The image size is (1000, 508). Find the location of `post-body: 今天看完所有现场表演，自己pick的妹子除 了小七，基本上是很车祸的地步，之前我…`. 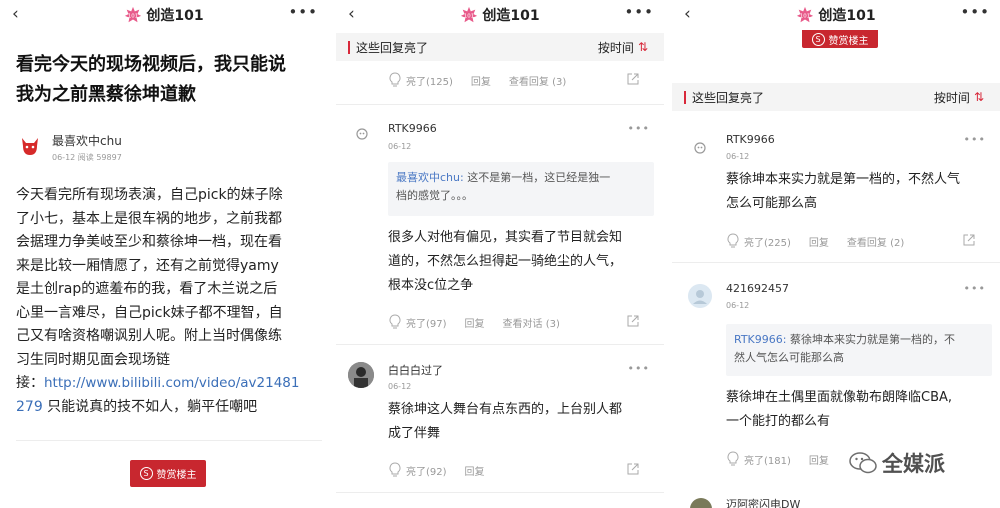

post-body: 今天看完所有现场表演，自己pick的妹子除 了小七，基本上是很车祸的地步，之前我… is located at coordinates (158, 301).